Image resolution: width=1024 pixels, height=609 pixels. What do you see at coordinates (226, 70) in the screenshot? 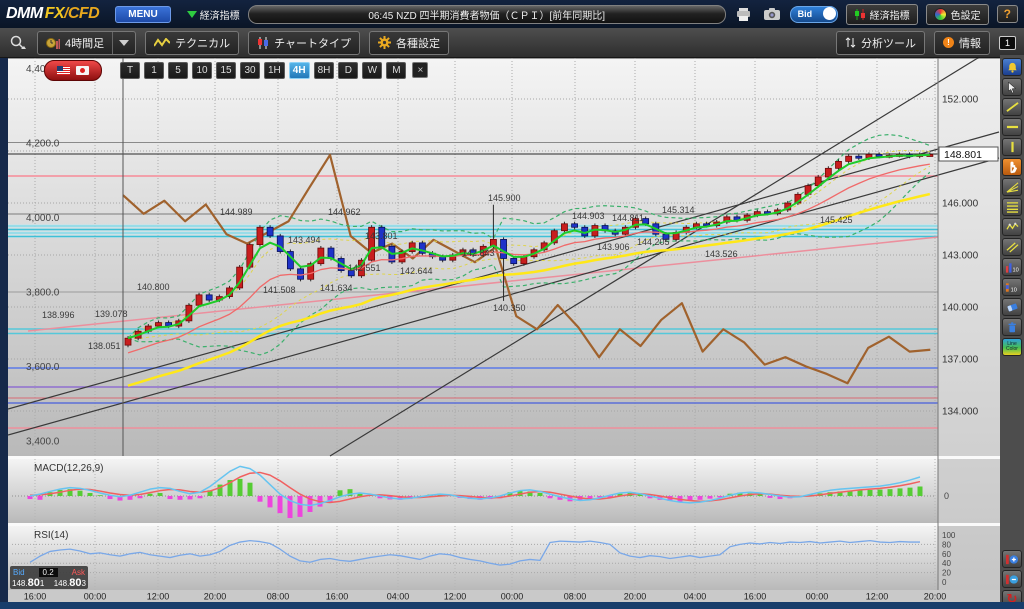
I see `timeframe-button-15: 15` at bounding box center [226, 70].